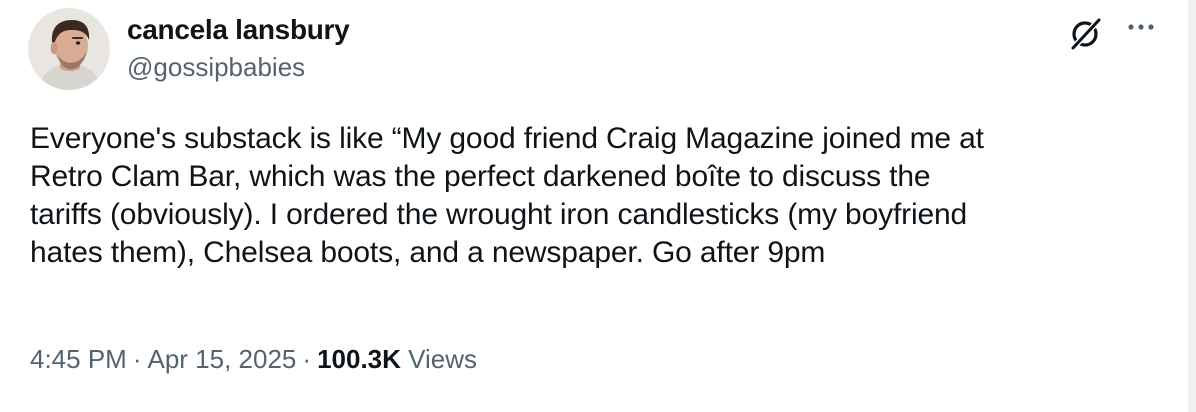  I want to click on grok-icon, so click(1086, 33).